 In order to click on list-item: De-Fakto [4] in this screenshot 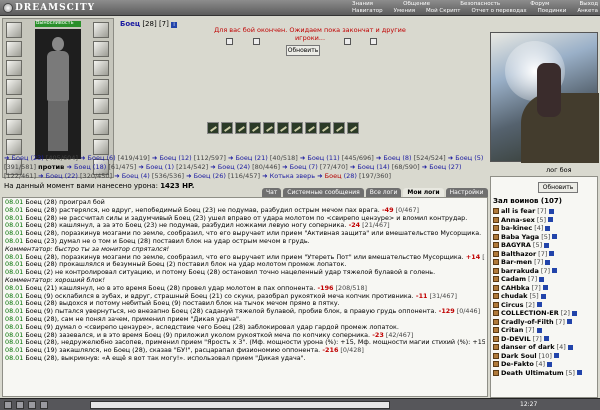, I will do `click(545, 364)`.